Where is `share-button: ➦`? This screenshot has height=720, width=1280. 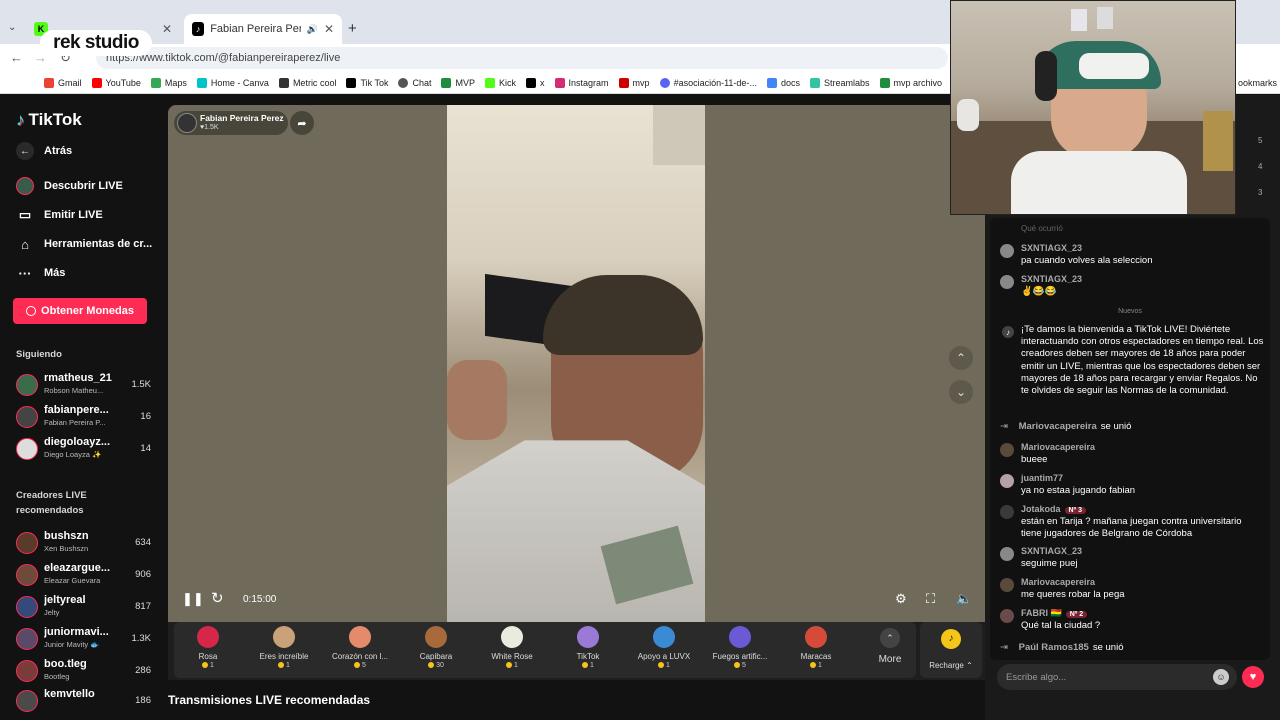 share-button: ➦ is located at coordinates (302, 123).